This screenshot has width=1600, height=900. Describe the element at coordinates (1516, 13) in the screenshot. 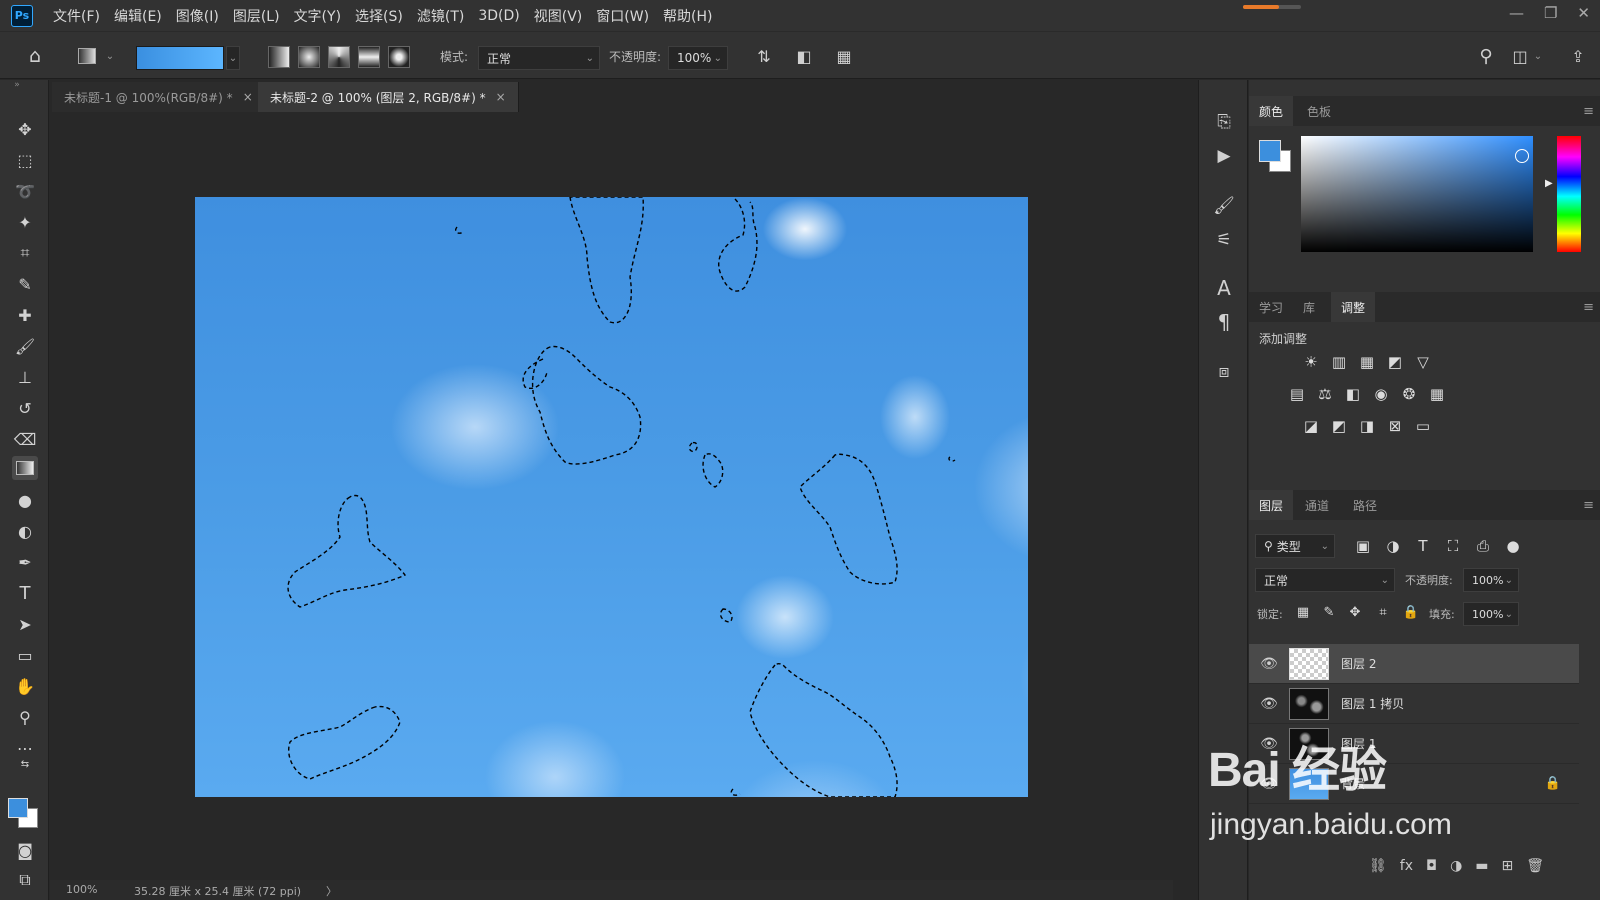

I see `minimize-button: —` at that location.